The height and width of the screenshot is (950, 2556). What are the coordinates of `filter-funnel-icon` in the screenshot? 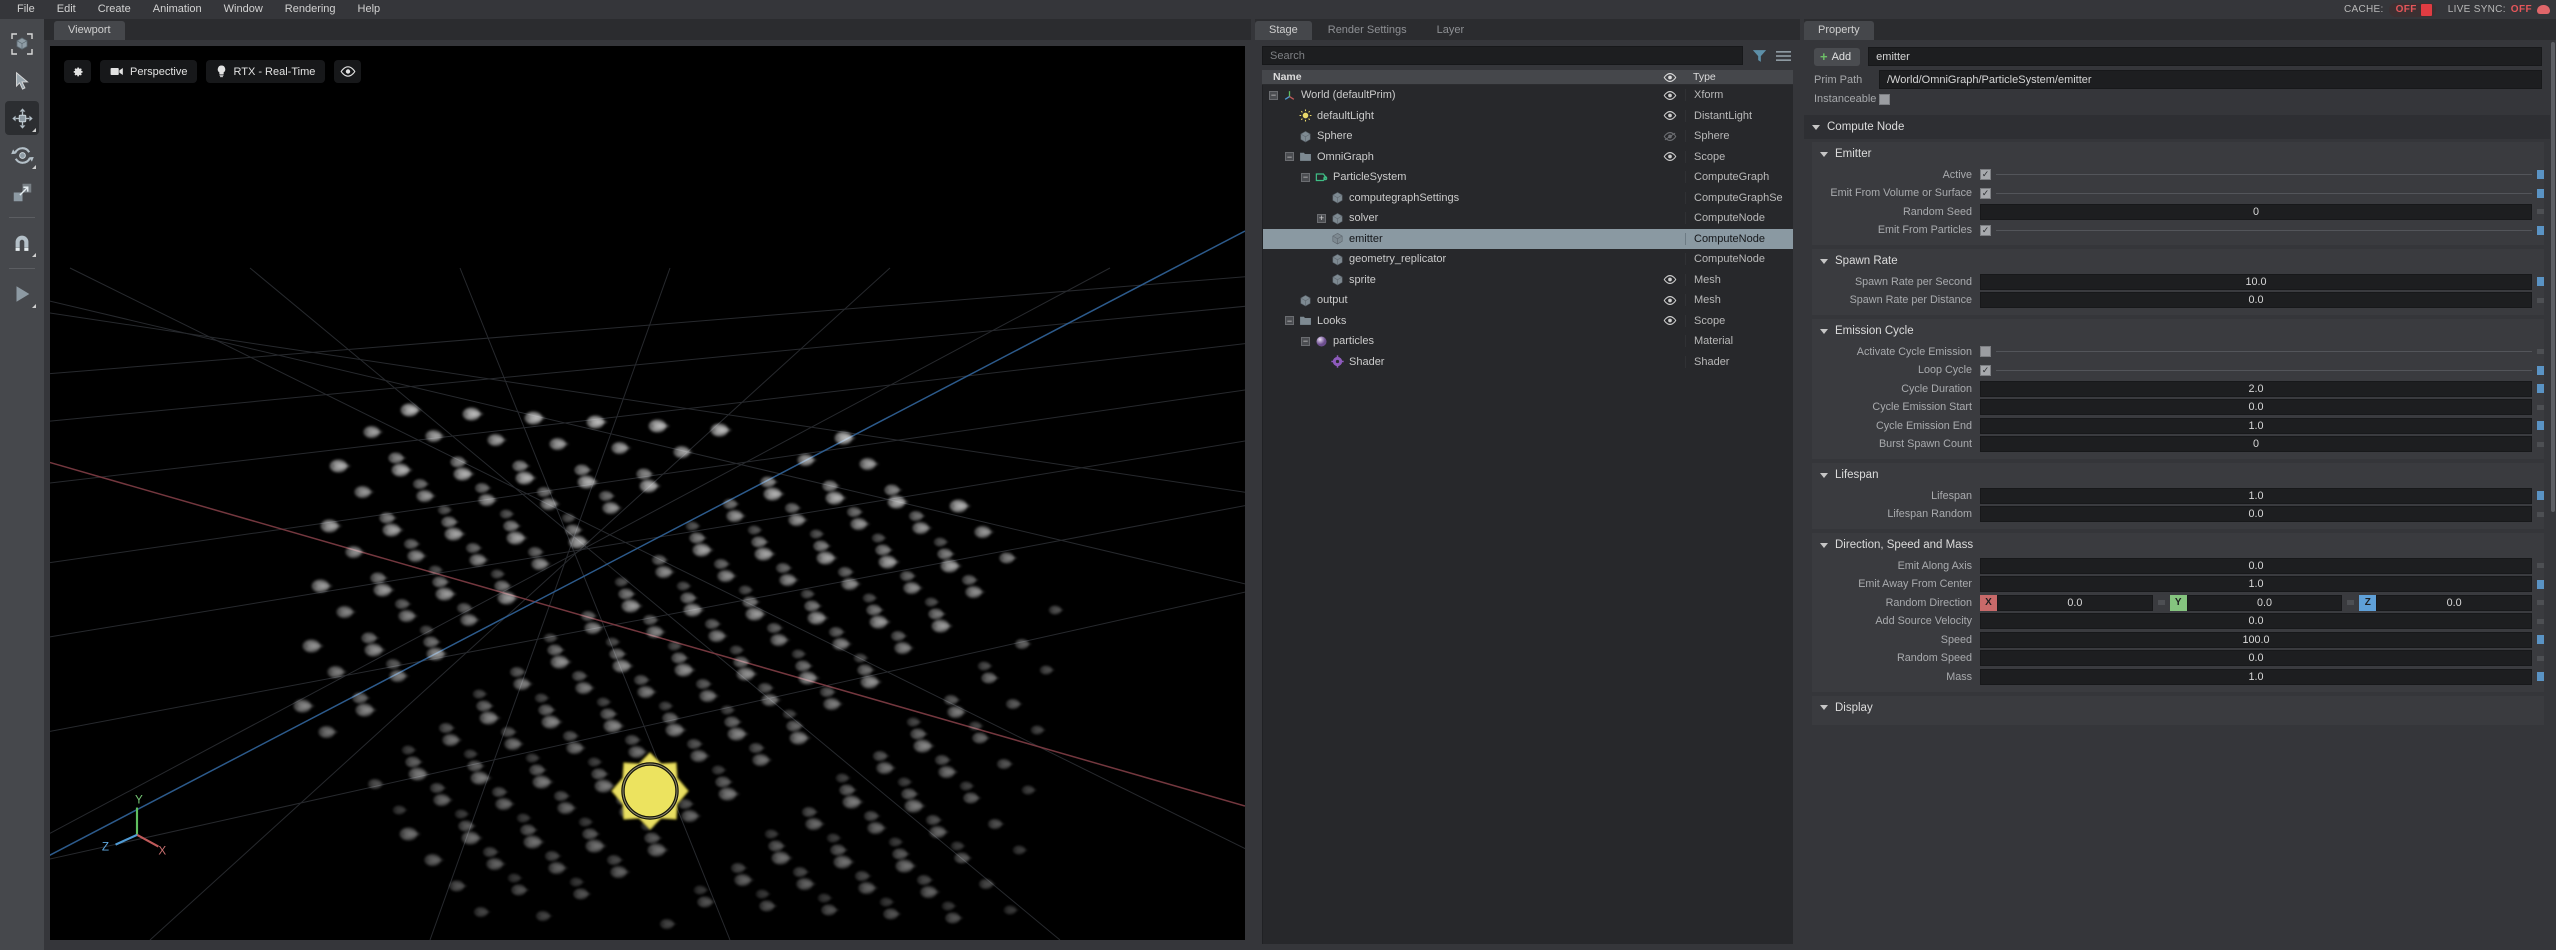 It's located at (1759, 56).